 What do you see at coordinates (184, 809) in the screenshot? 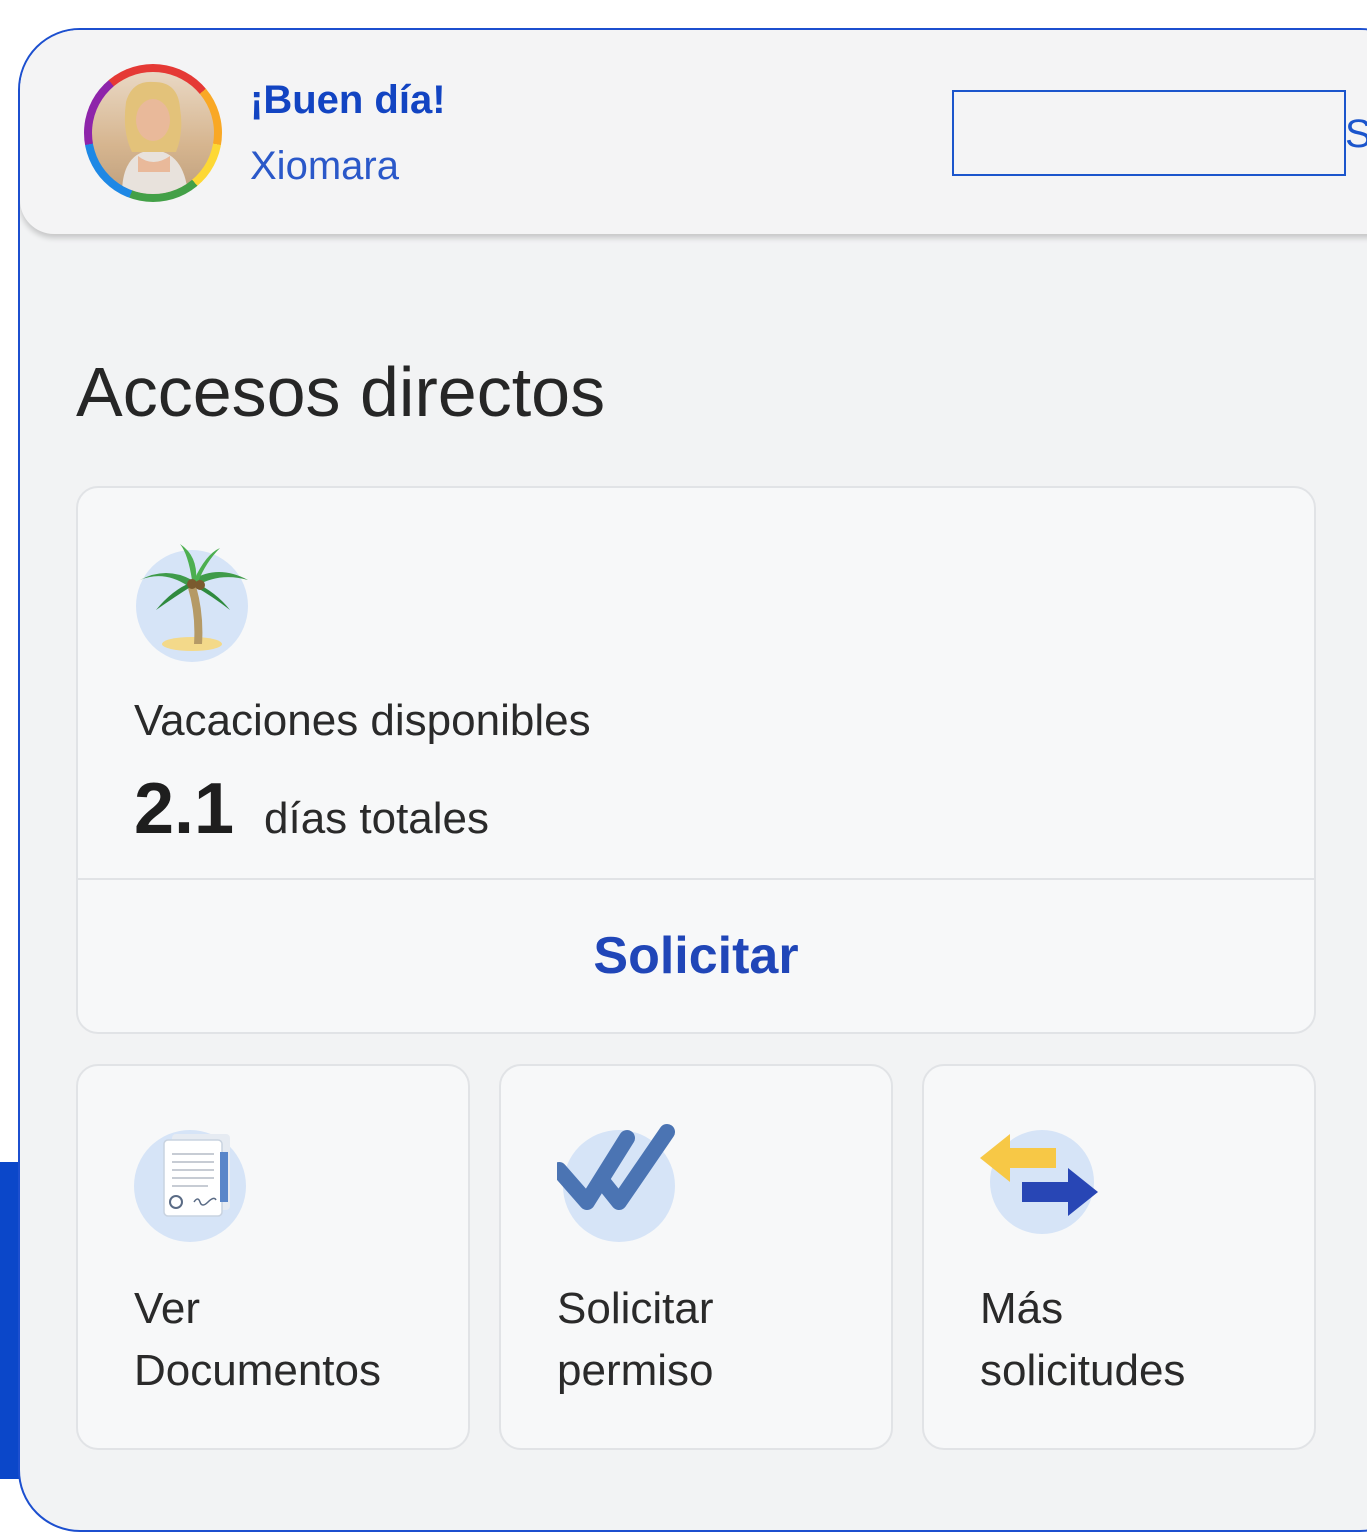
I see `vacation-days-value: 2.1` at bounding box center [184, 809].